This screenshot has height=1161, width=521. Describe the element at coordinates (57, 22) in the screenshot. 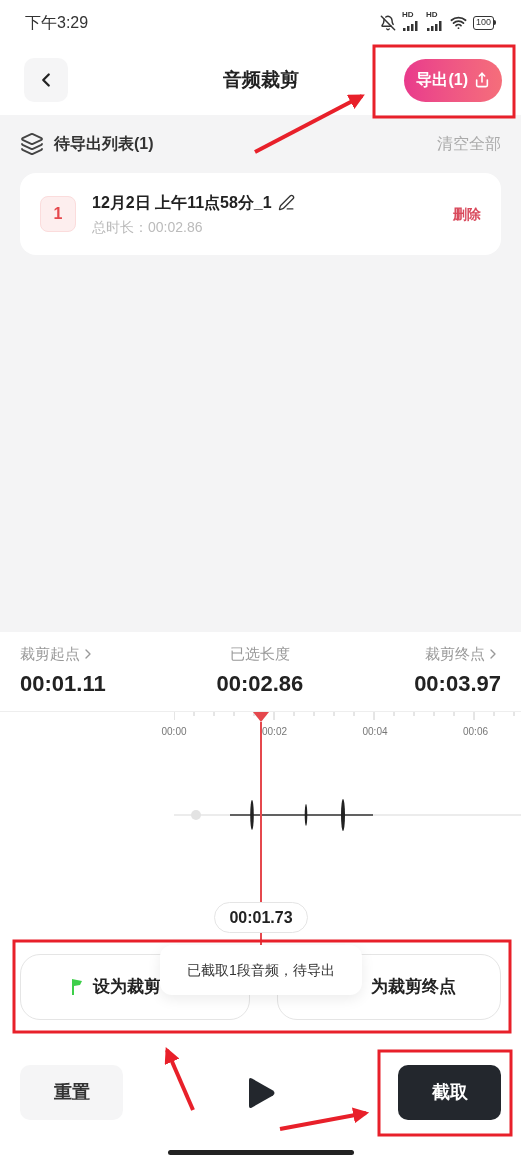

I see `status-time: 下午3:29` at that location.